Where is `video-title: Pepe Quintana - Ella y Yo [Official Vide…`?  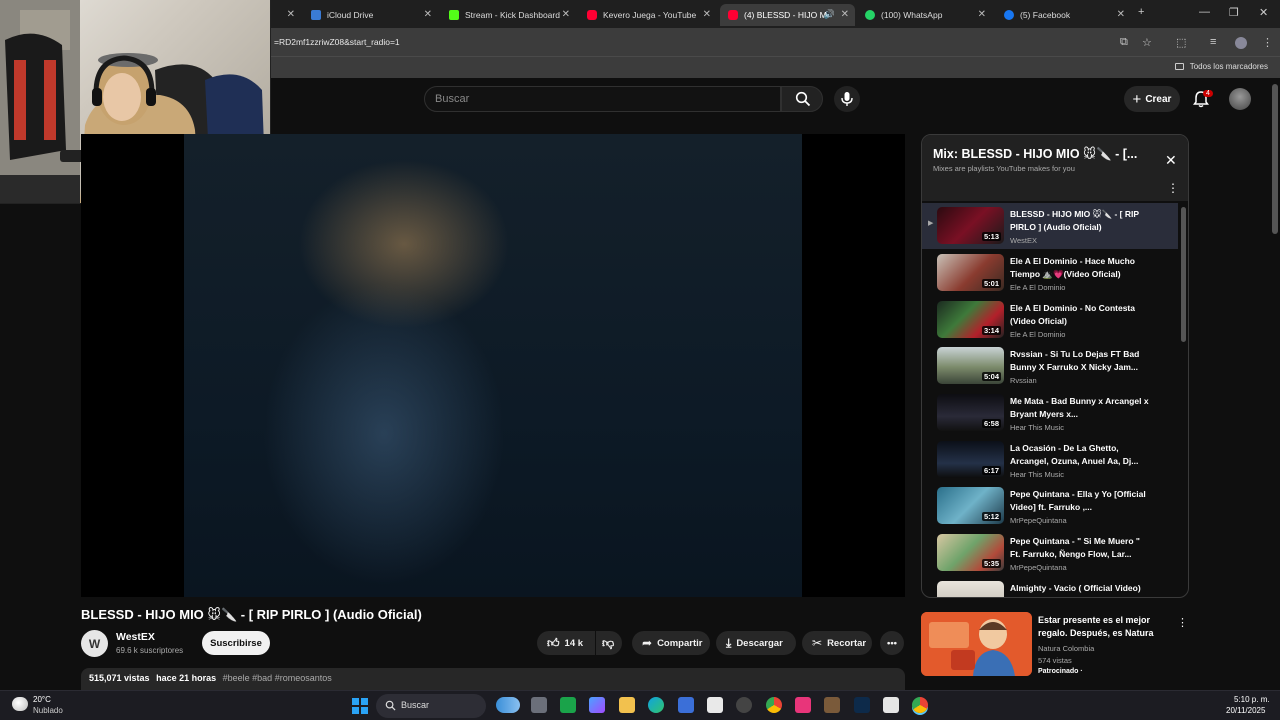 video-title: Pepe Quintana - Ella y Yo [Official Vide… is located at coordinates (1078, 500).